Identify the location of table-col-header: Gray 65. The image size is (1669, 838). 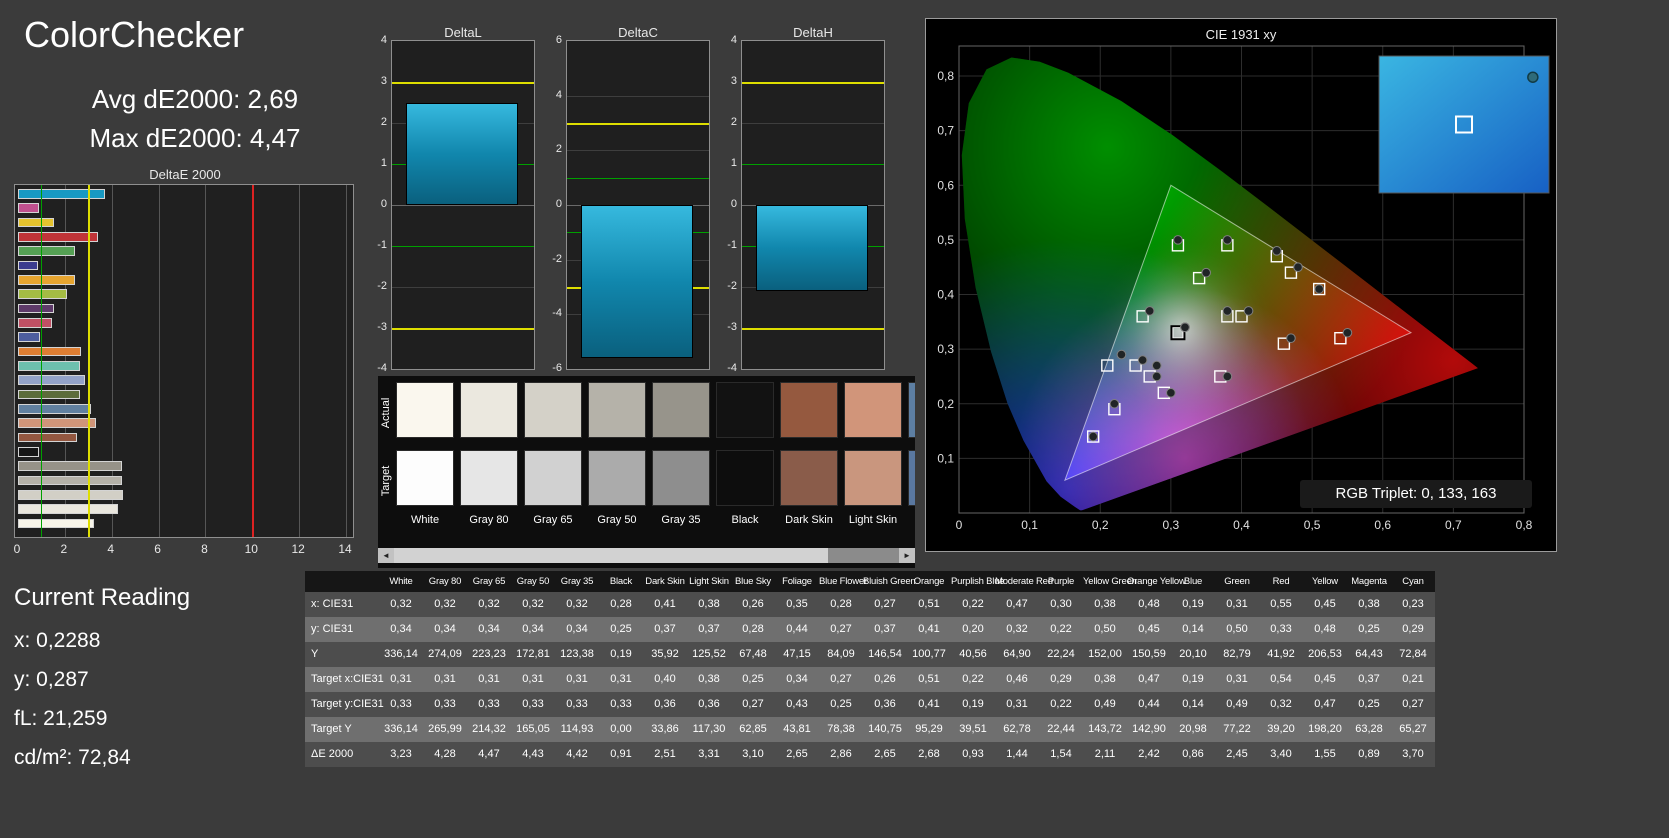
(489, 581).